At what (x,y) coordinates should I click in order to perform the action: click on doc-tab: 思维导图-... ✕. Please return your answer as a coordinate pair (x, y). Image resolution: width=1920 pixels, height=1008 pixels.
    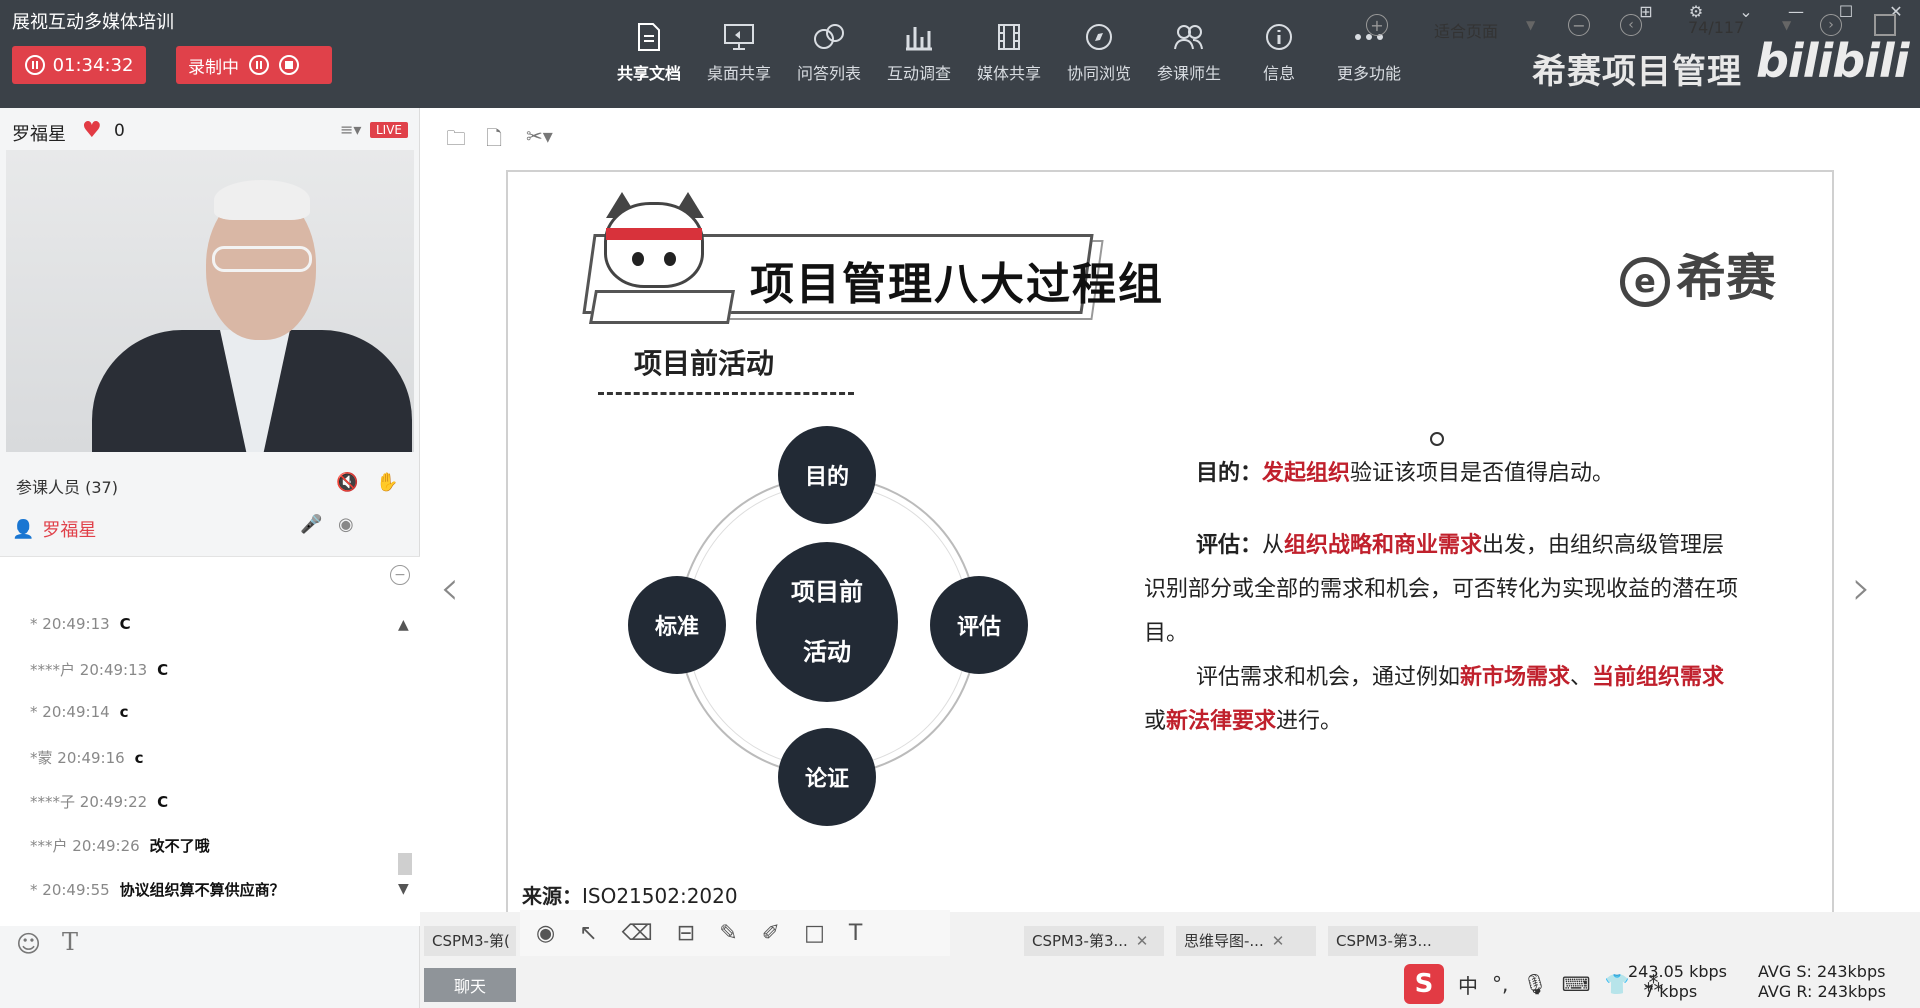
    Looking at the image, I should click on (1246, 941).